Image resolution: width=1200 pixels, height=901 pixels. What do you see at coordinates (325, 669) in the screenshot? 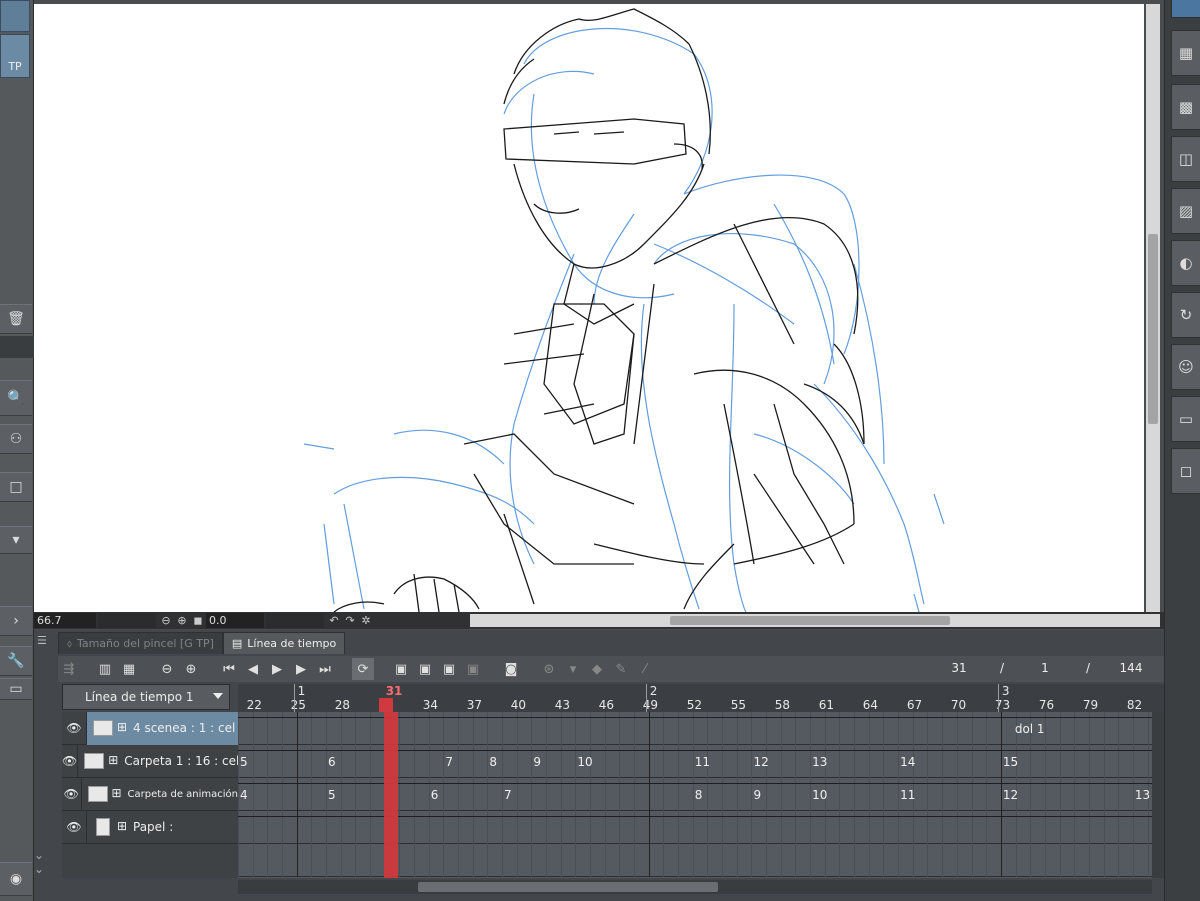
I see `last-frame-icon: ⏭` at bounding box center [325, 669].